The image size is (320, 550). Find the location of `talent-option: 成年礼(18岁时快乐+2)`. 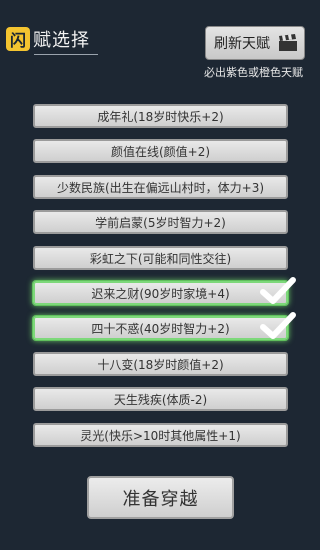

talent-option: 成年礼(18岁时快乐+2) is located at coordinates (160, 116).